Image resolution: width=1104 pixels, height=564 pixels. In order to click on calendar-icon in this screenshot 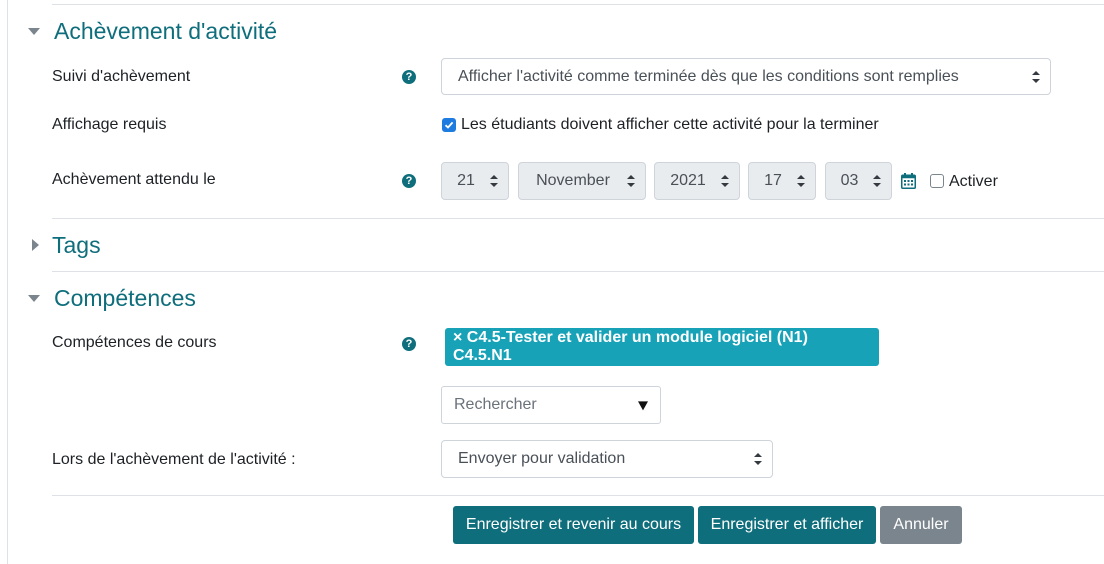, I will do `click(908, 181)`.